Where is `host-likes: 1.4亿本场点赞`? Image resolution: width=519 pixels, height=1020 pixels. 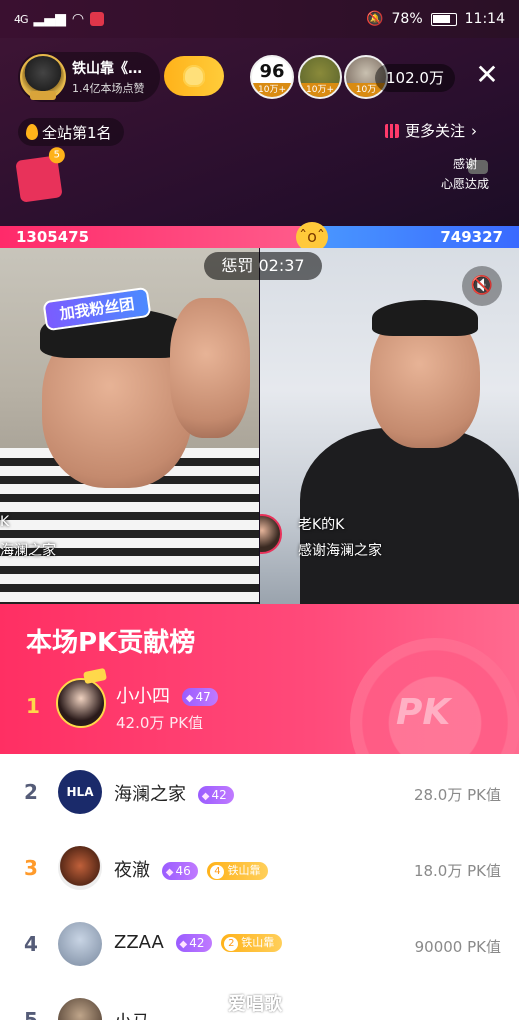 host-likes: 1.4亿本场点赞 is located at coordinates (108, 88).